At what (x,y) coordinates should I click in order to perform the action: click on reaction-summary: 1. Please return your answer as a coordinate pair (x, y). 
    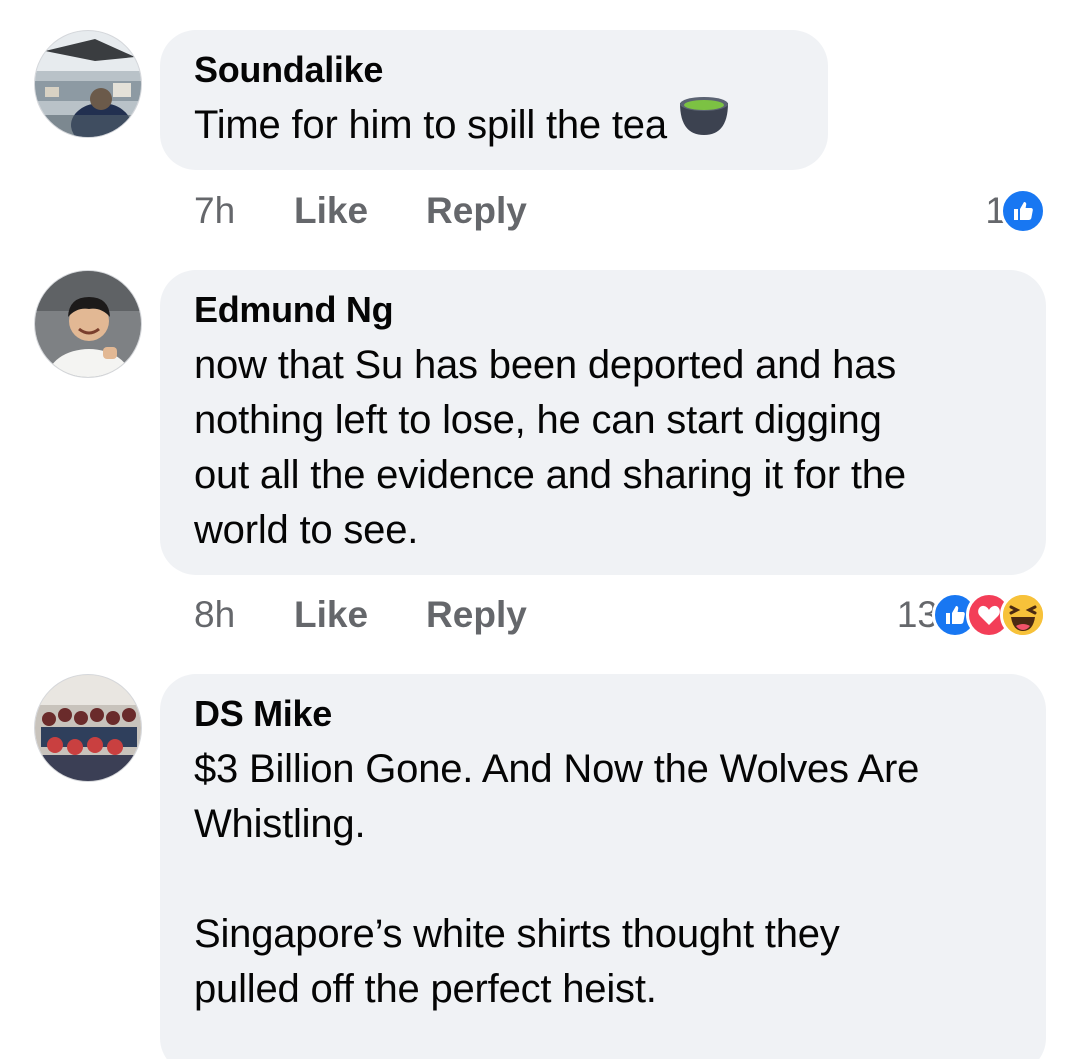
    Looking at the image, I should click on (1015, 211).